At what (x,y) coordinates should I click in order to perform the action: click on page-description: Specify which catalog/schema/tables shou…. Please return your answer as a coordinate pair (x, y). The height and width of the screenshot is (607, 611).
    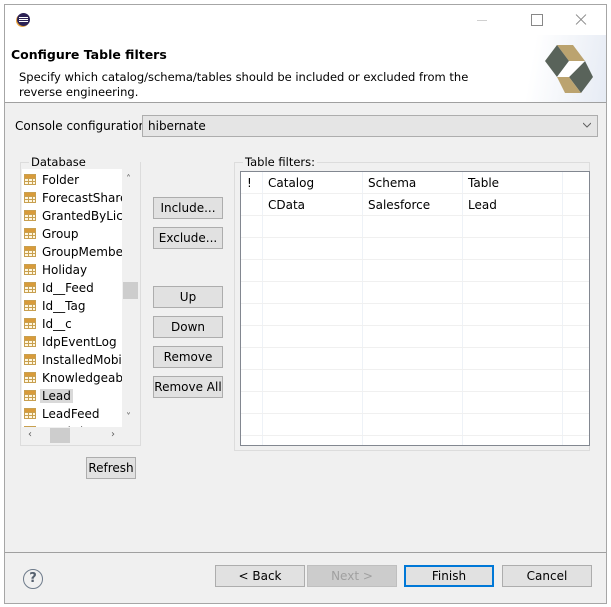
    Looking at the image, I should click on (244, 84).